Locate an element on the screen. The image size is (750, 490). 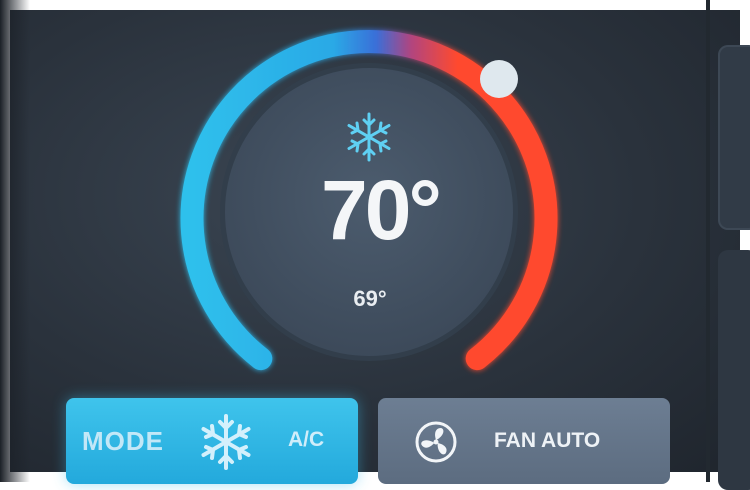
mode-value: A/C is located at coordinates (306, 439).